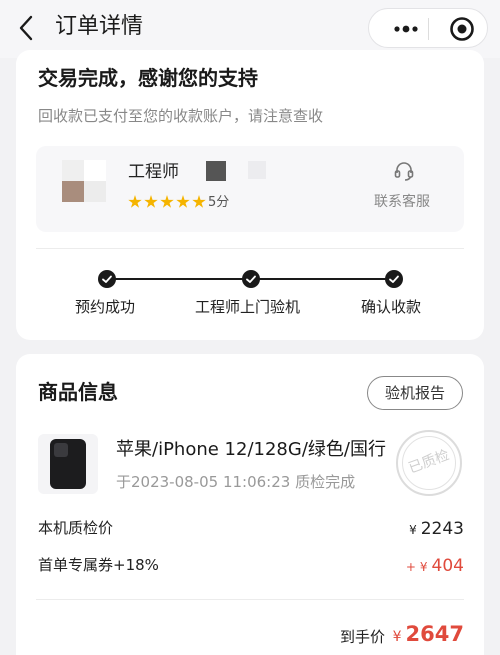  I want to click on phone-body, so click(68, 464).